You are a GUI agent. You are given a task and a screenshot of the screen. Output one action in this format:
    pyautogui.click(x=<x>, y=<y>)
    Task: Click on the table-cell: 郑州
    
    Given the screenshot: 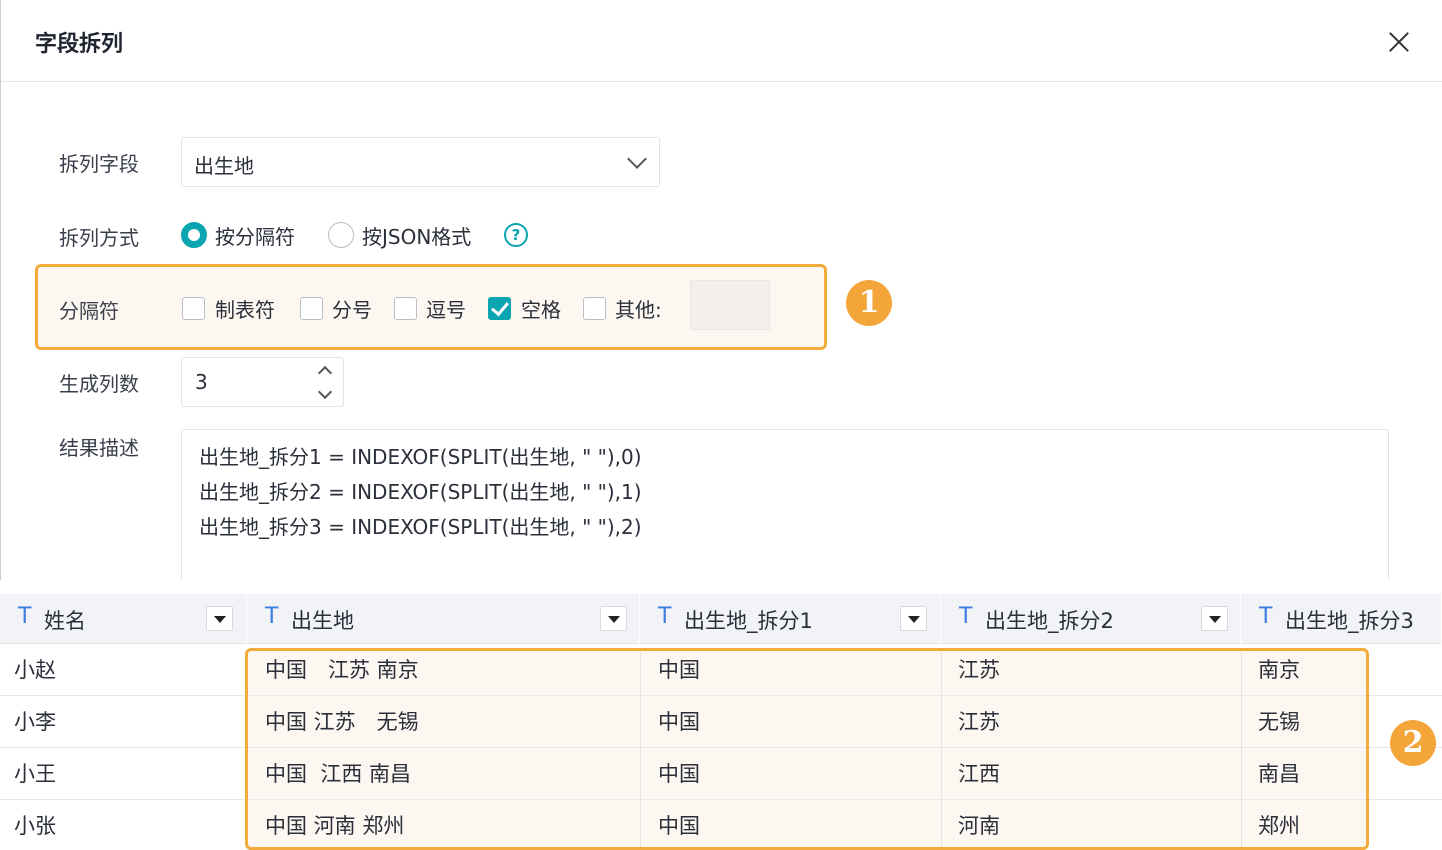 What is the action you would take?
    pyautogui.click(x=1279, y=826)
    